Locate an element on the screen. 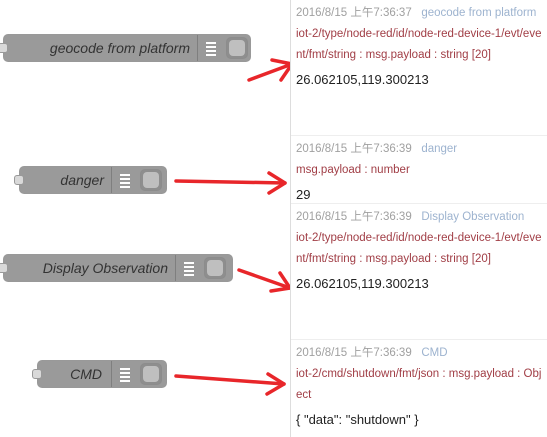 Image resolution: width=547 pixels, height=437 pixels. debug-node-display-observation: Display Observation is located at coordinates (116, 268).